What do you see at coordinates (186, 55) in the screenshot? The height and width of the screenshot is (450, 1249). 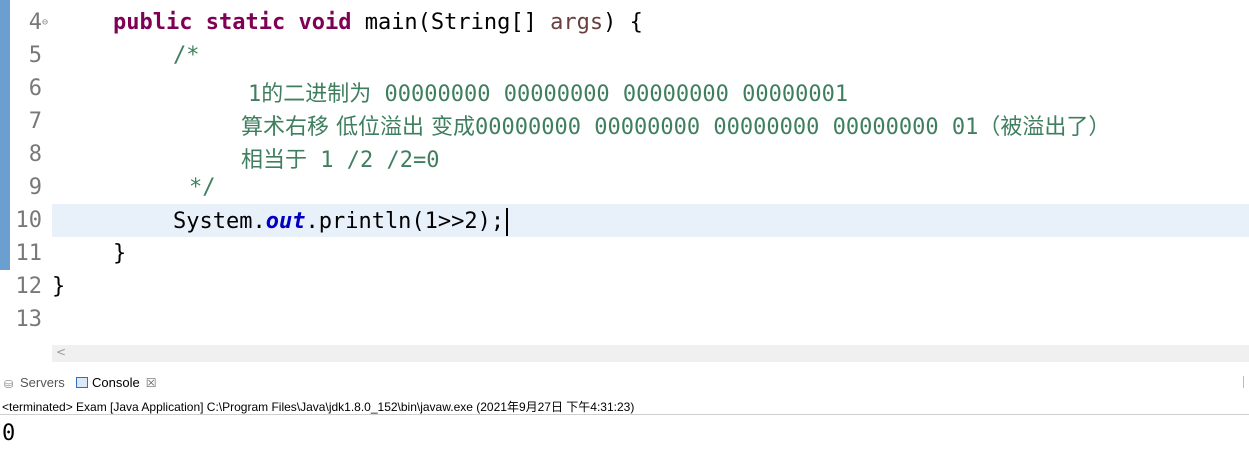 I see `comment-text: /*` at bounding box center [186, 55].